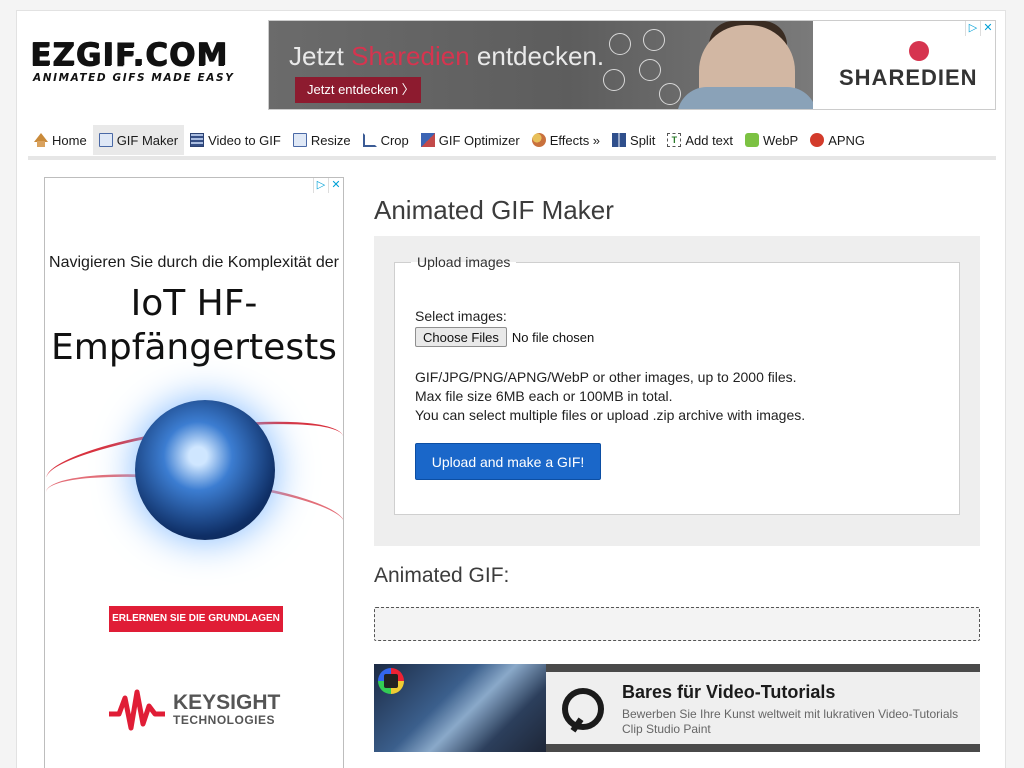  I want to click on select-images-label: Select images:, so click(461, 316).